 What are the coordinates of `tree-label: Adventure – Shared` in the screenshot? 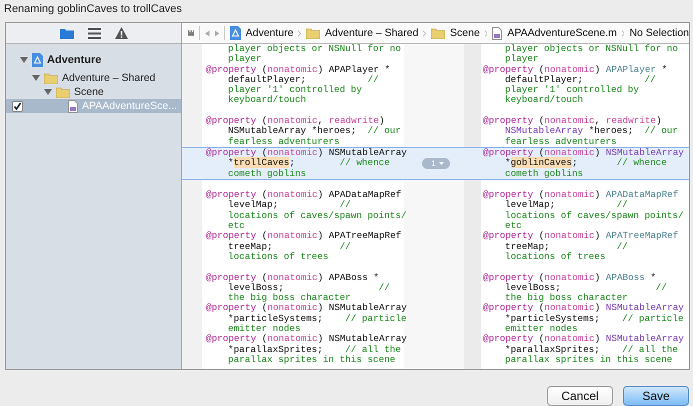 It's located at (109, 78).